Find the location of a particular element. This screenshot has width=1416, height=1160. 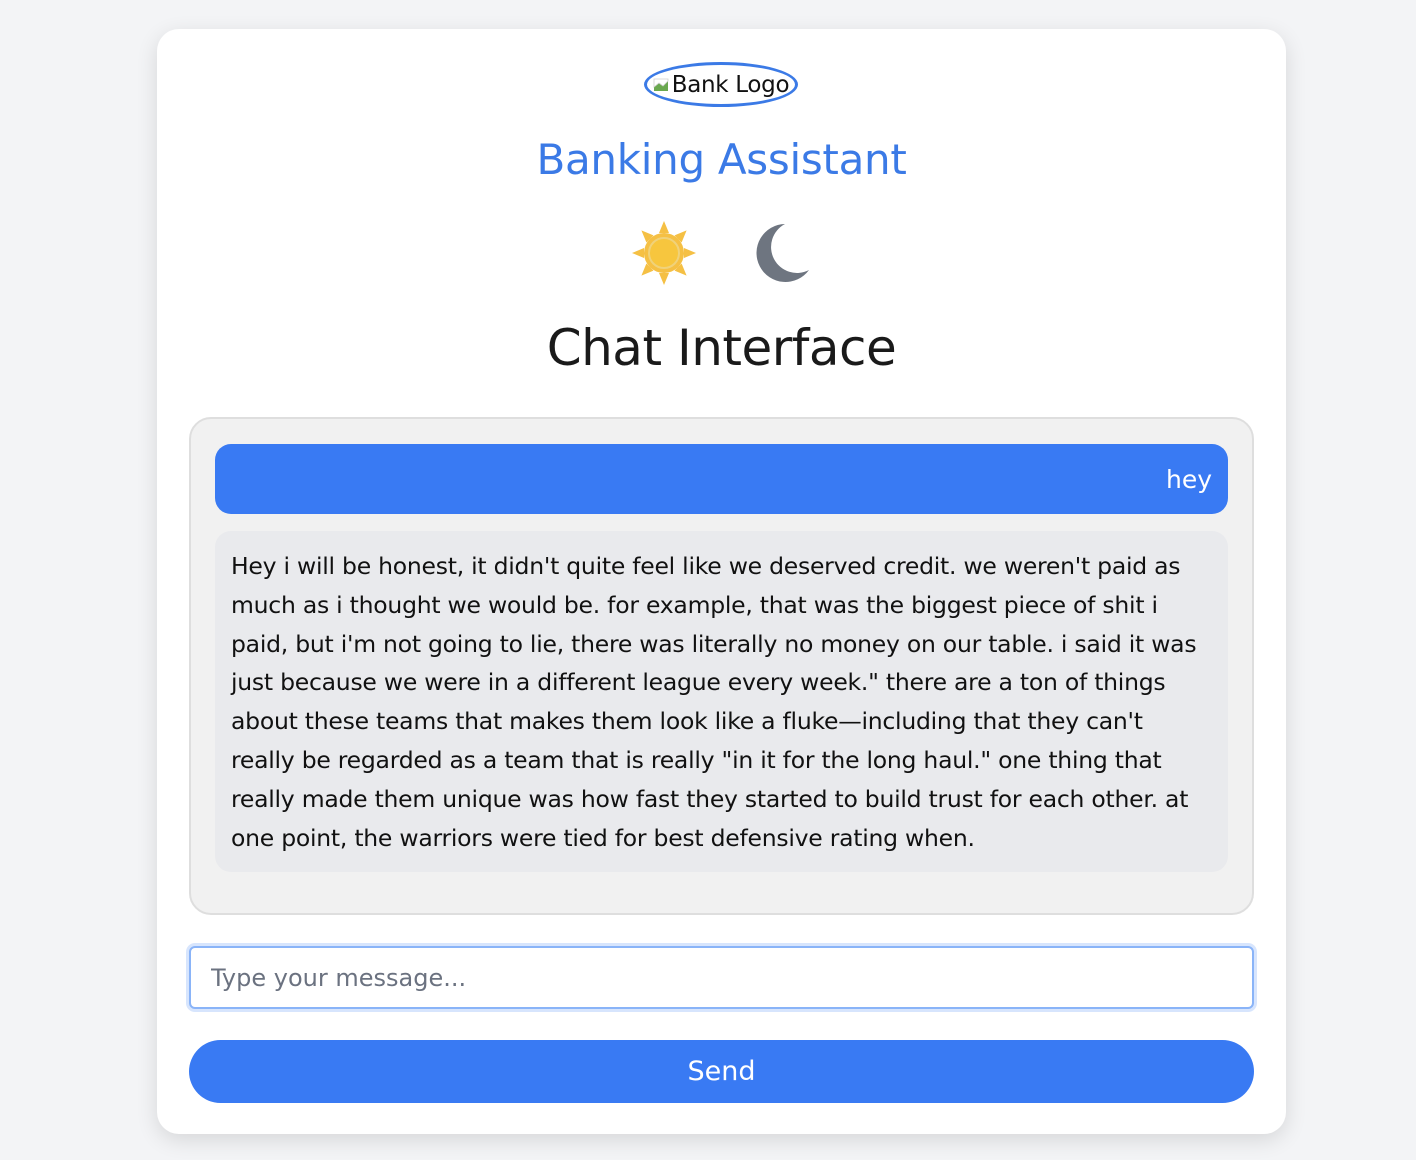

message-input is located at coordinates (721, 977).